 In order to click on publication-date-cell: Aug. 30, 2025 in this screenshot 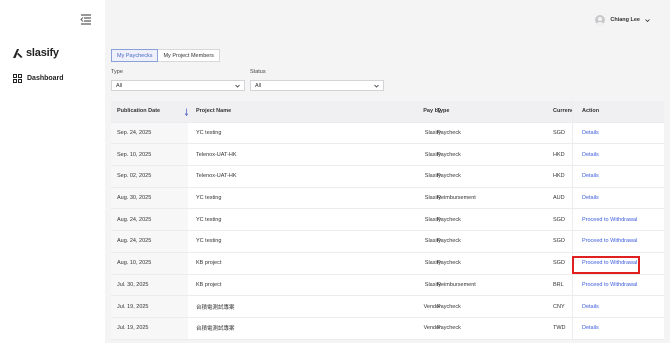, I will do `click(149, 198)`.